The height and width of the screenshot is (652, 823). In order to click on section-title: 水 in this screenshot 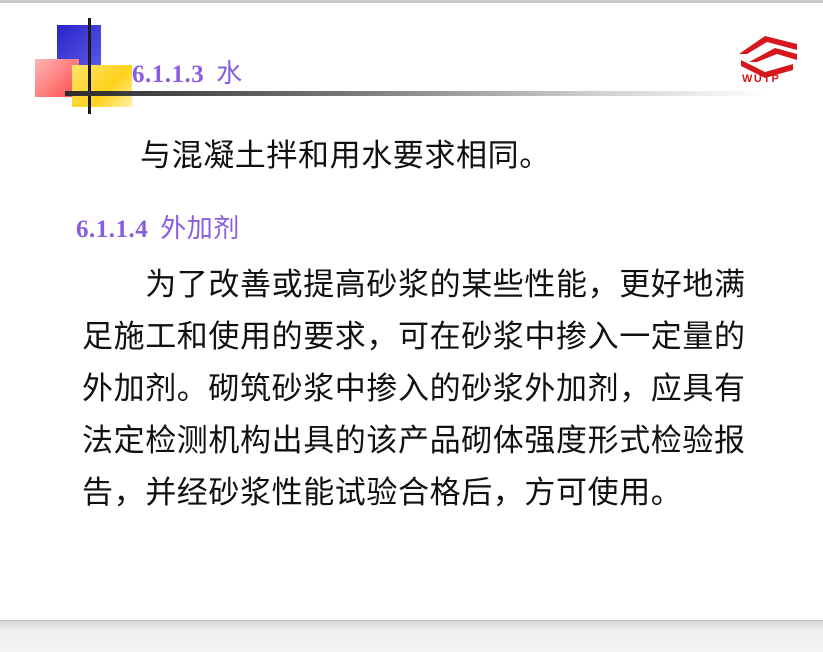, I will do `click(229, 74)`.